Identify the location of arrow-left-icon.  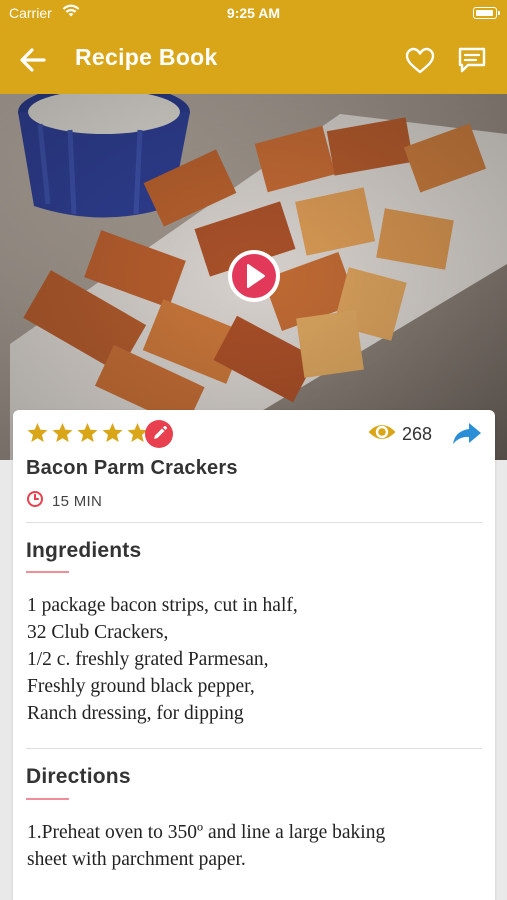
(34, 60).